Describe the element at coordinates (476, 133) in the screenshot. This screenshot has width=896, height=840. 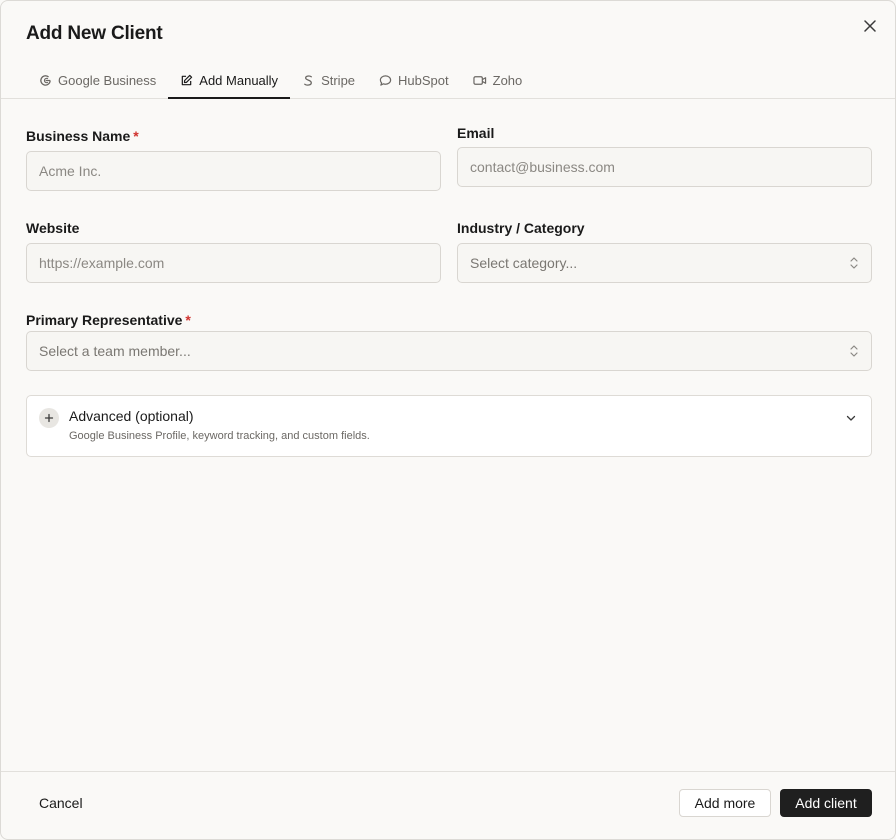
I see `email-label: Email` at that location.